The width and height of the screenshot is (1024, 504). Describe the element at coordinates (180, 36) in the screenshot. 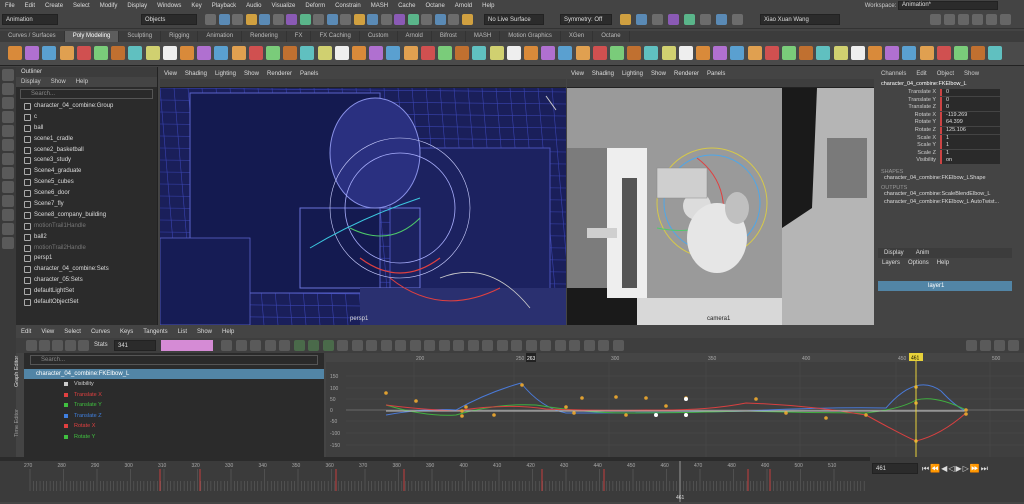

I see `shelf-tab-rigging: Rigging` at that location.